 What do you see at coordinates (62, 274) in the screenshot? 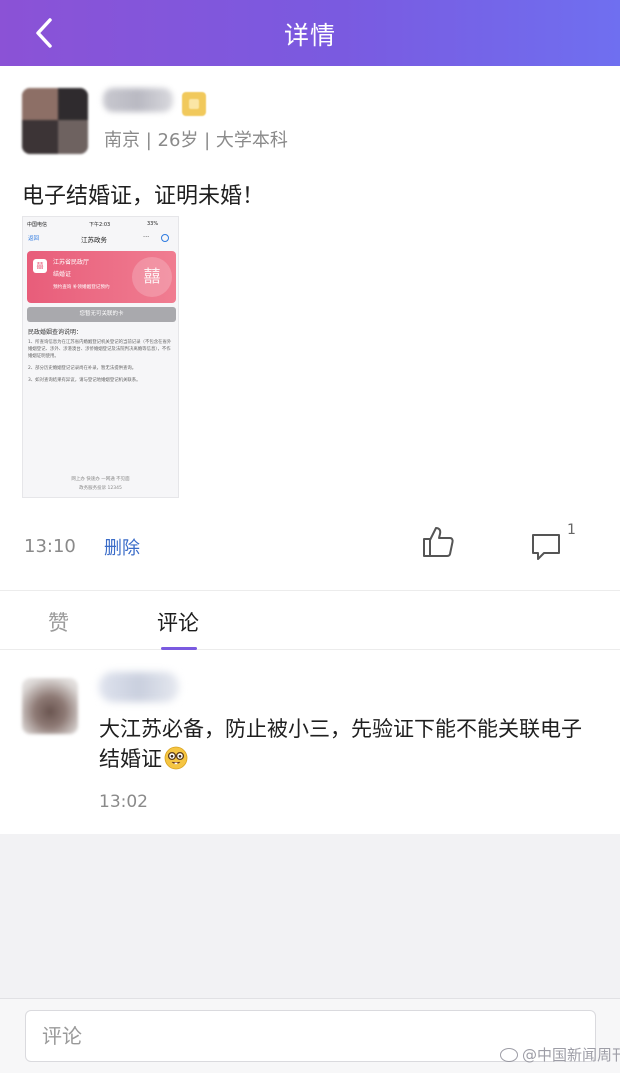
I see `card-line2: 结婚证` at bounding box center [62, 274].